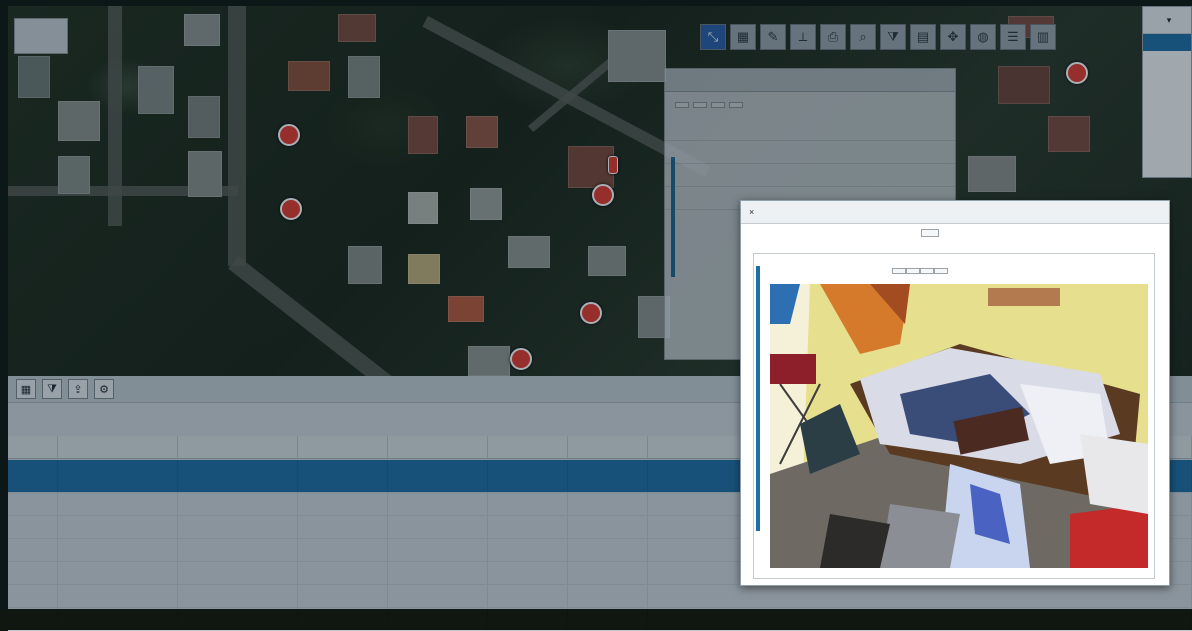 The width and height of the screenshot is (1192, 631). I want to click on chevron-down-icon: ▾, so click(1169, 19).